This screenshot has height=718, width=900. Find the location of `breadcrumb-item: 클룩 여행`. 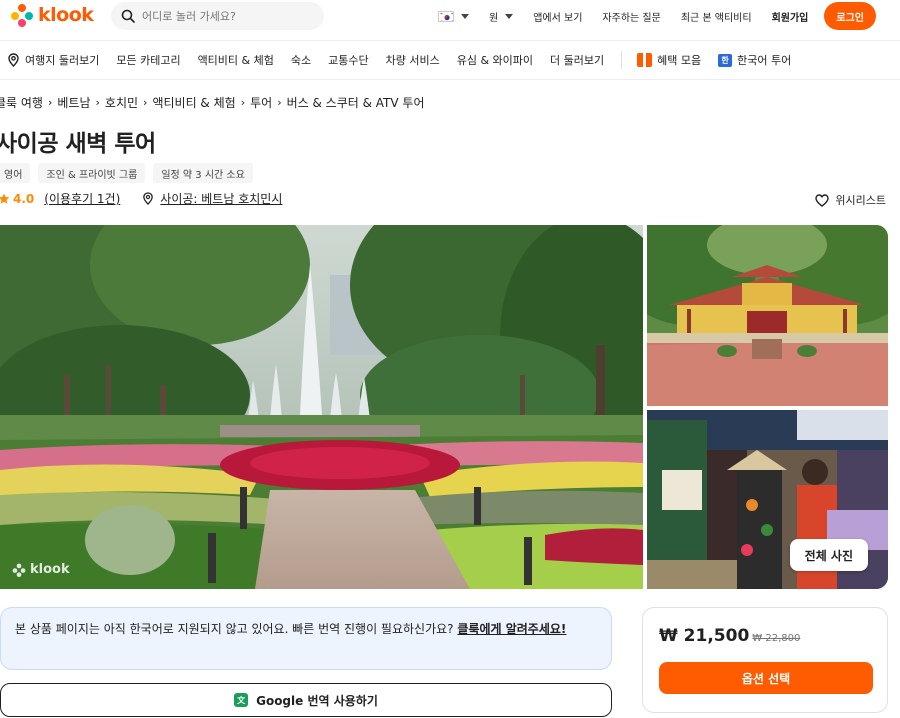

breadcrumb-item: 클룩 여행 is located at coordinates (21, 102).